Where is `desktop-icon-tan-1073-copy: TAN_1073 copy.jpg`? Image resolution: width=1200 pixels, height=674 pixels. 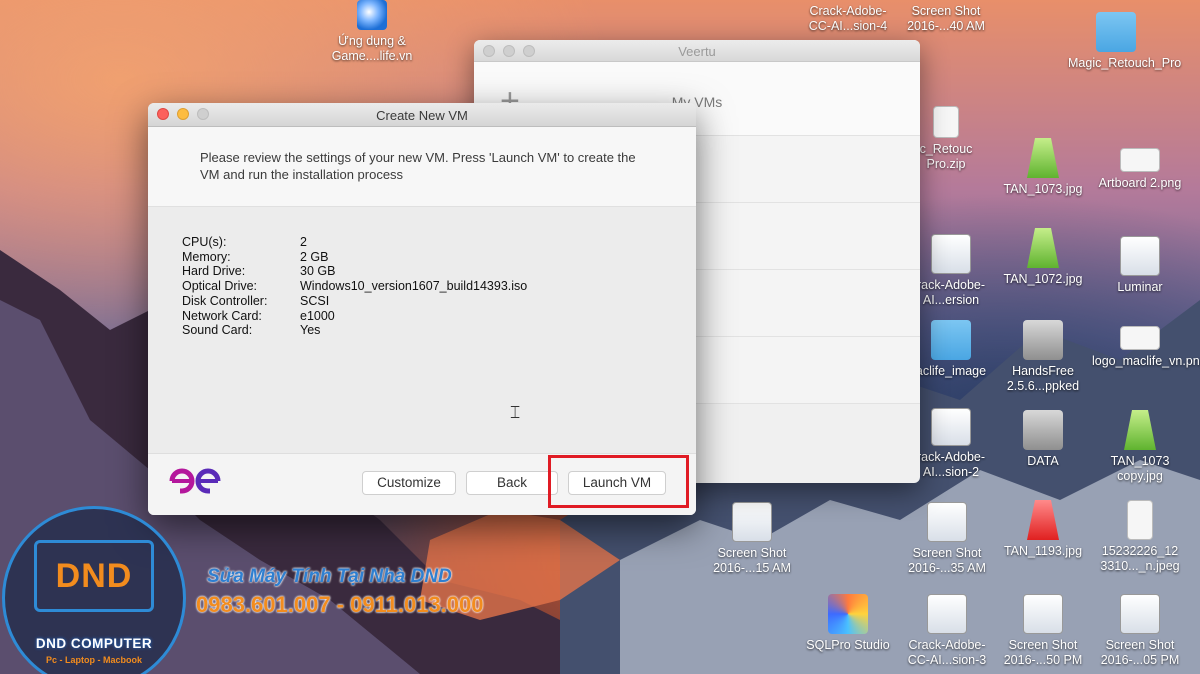 desktop-icon-tan-1073-copy: TAN_1073 copy.jpg is located at coordinates (1140, 447).